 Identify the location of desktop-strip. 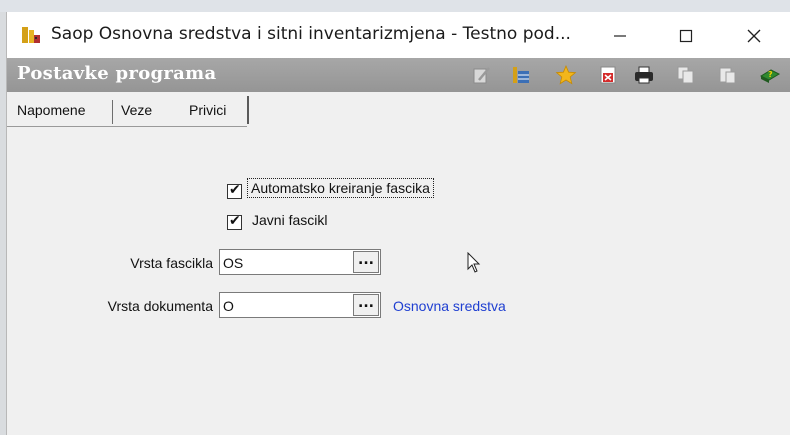
(395, 6).